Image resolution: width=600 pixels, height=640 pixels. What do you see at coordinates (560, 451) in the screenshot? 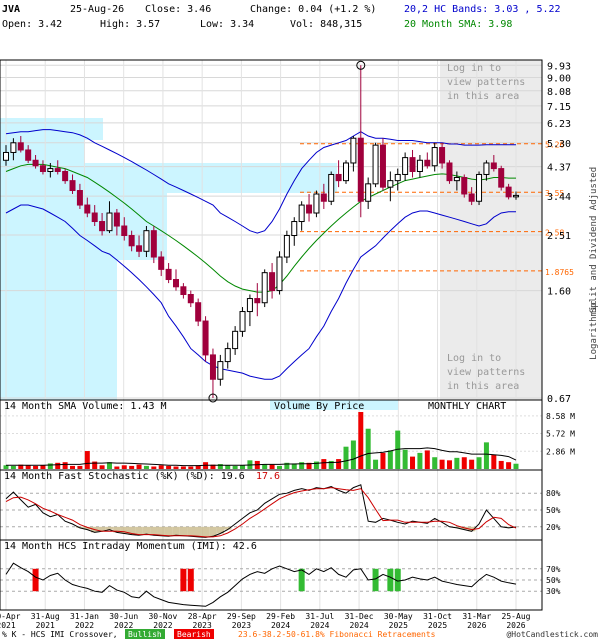
I see `volume-tick-label: 2.86 M` at bounding box center [560, 451].